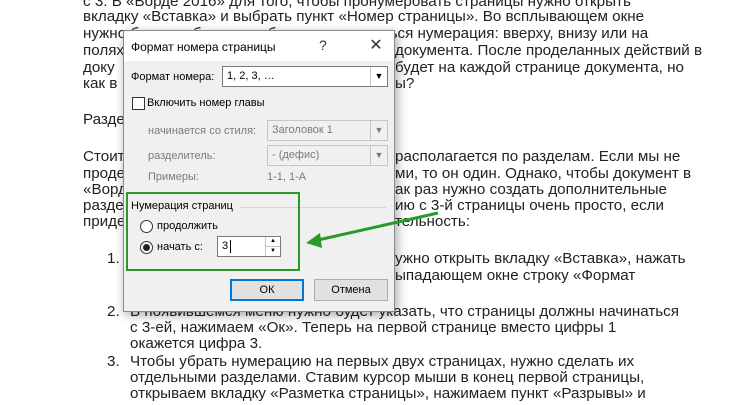 This screenshot has width=748, height=405. What do you see at coordinates (378, 226) in the screenshot?
I see `arrow-shaft` at bounding box center [378, 226].